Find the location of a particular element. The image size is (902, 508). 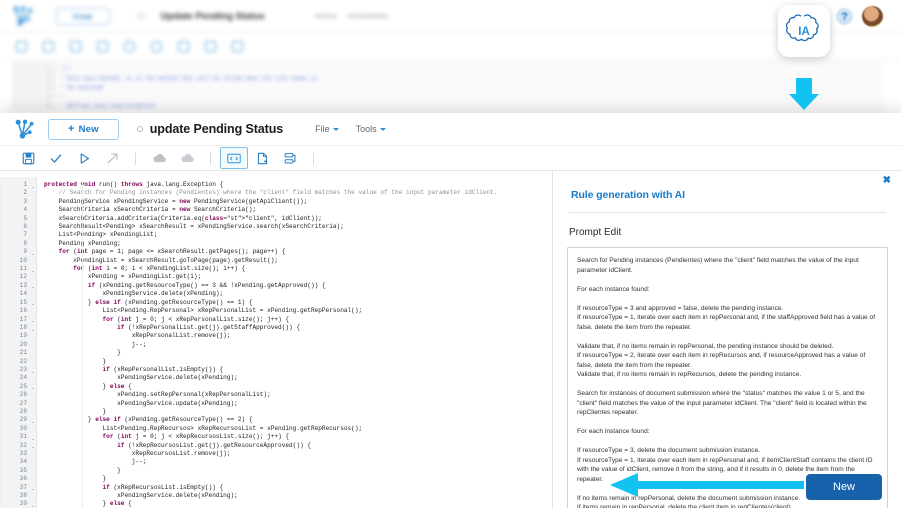

background-menu-archivo: Archivo is located at coordinates (326, 16).